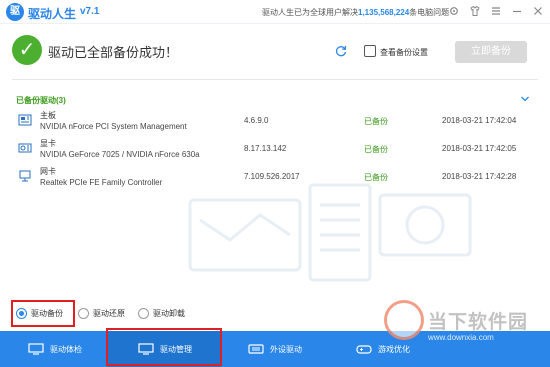  I want to click on graphics-card-icon, so click(25, 148).